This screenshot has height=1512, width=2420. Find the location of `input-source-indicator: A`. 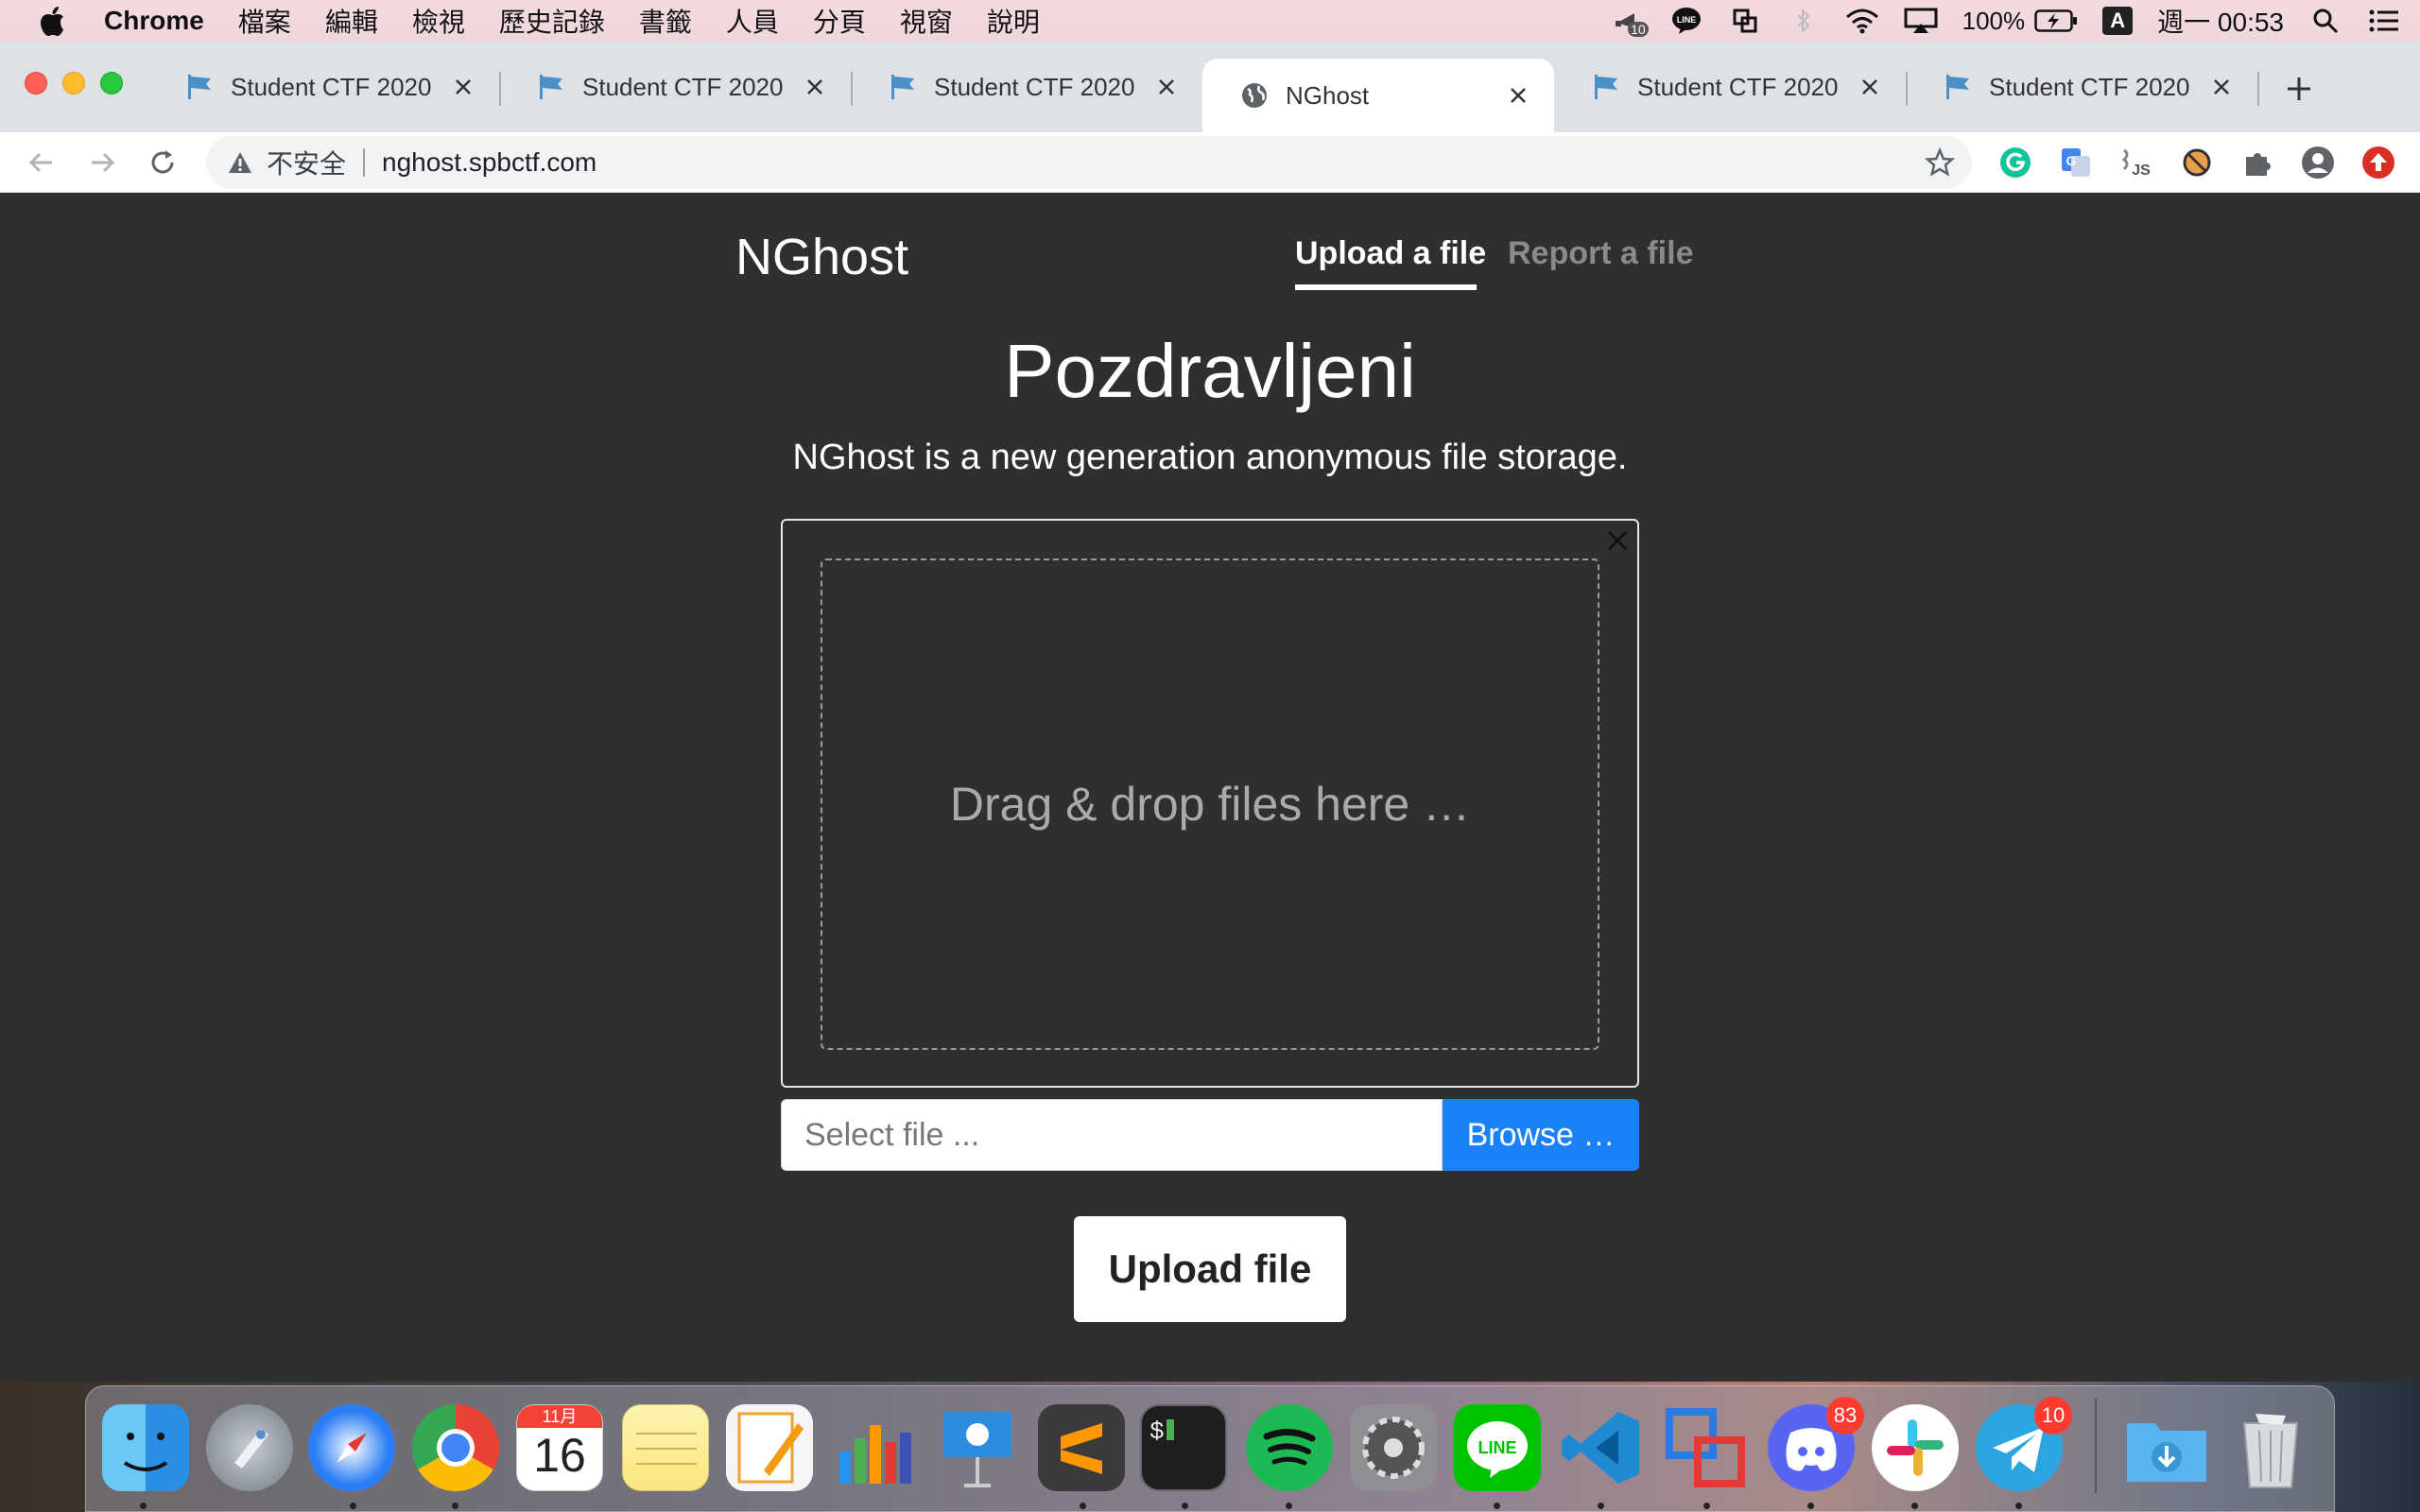

input-source-indicator: A is located at coordinates (2118, 21).